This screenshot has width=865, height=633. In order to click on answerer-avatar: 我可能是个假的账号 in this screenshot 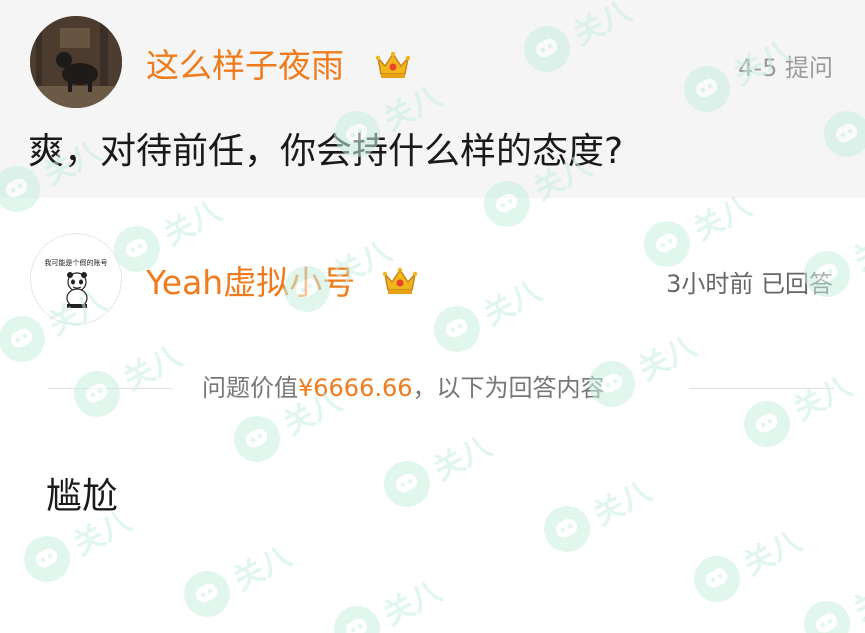, I will do `click(76, 279)`.